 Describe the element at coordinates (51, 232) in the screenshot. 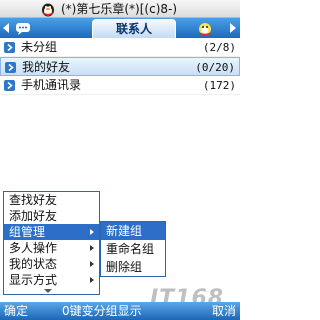

I see `menu-item-group-management: 组管理` at that location.